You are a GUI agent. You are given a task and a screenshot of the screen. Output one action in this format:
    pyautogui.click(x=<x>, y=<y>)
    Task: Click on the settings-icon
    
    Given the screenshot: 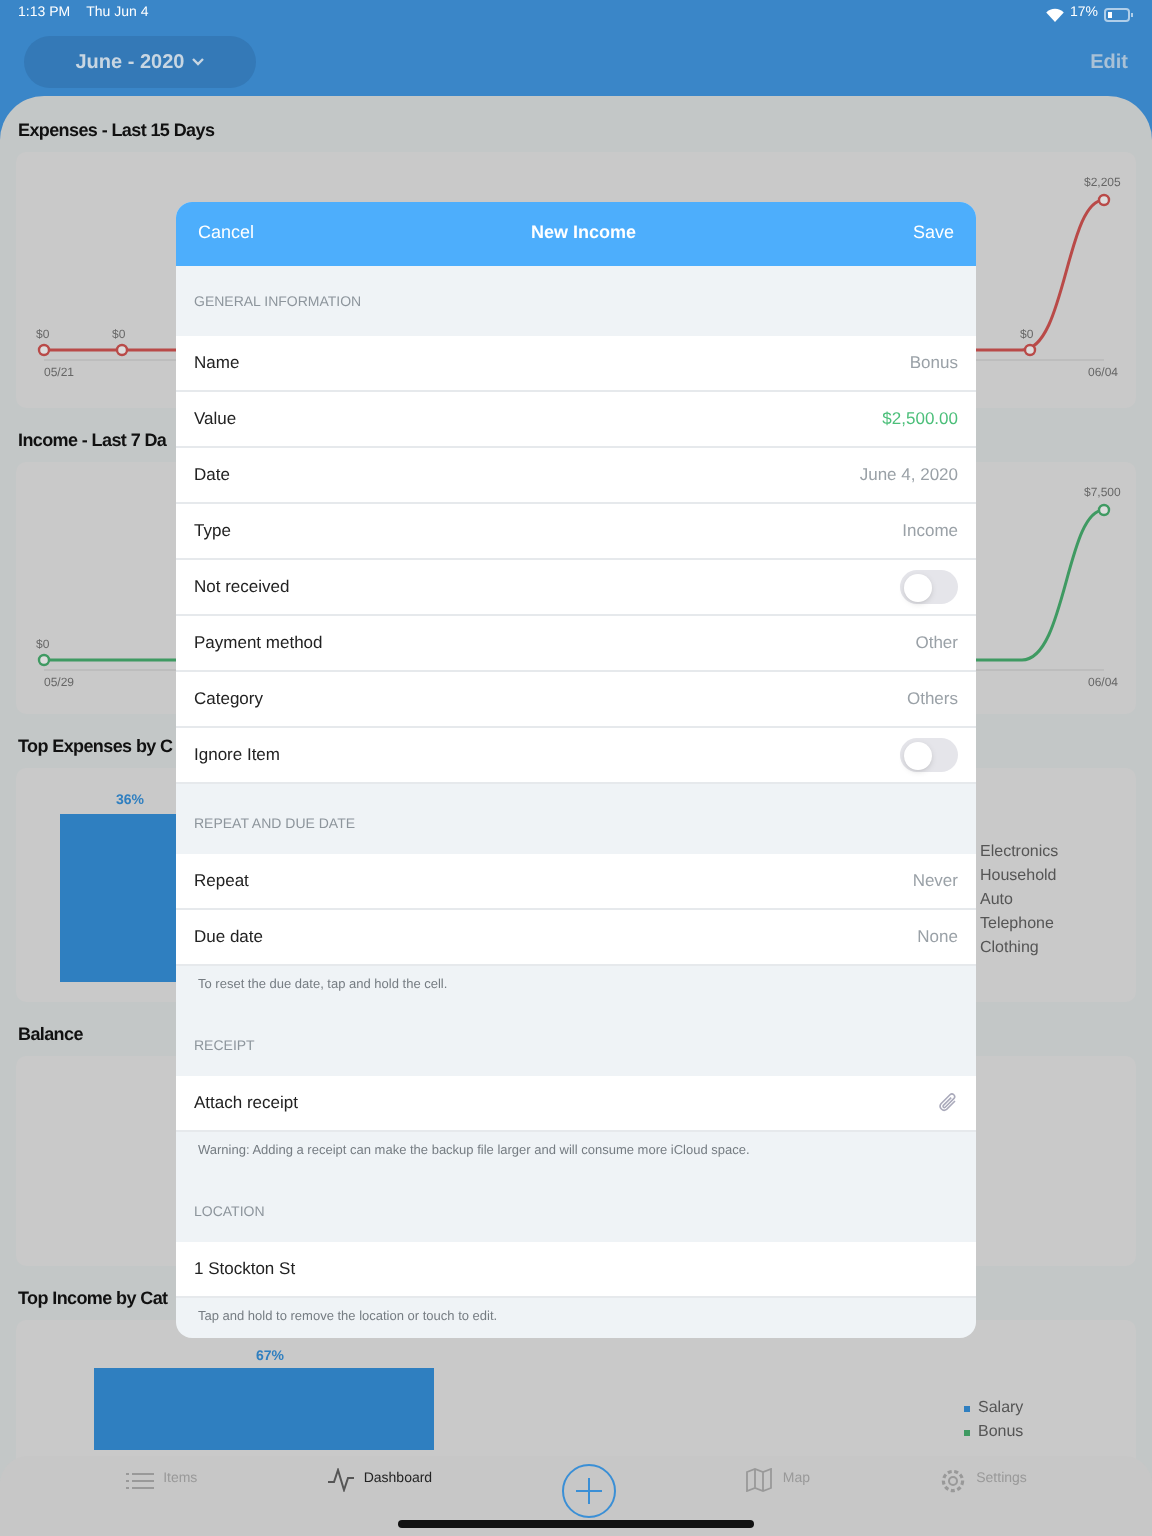 What is the action you would take?
    pyautogui.click(x=953, y=1480)
    